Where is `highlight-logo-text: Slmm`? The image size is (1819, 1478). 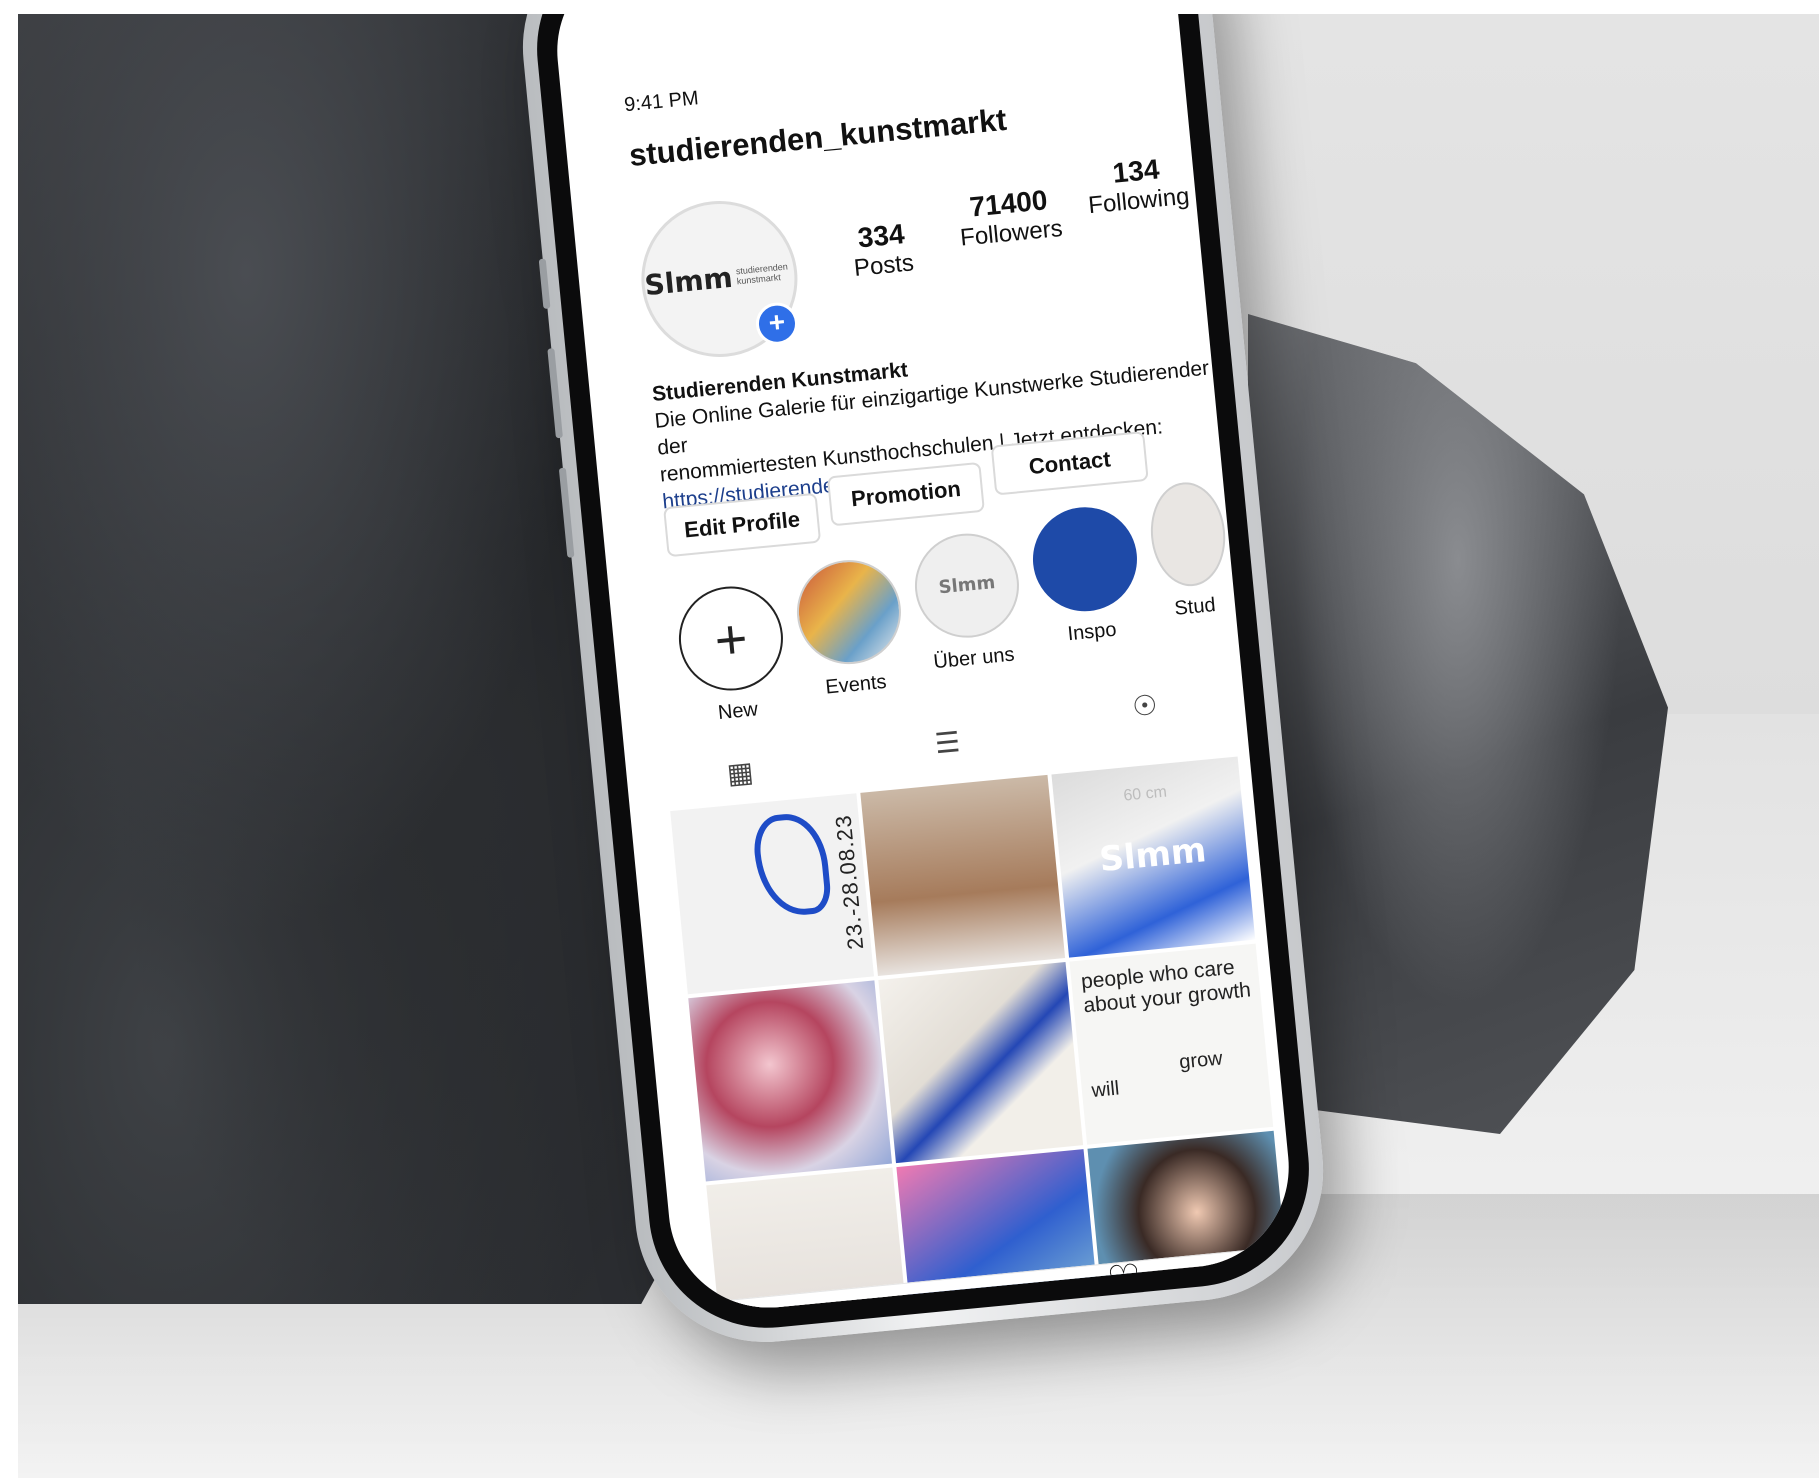 highlight-logo-text: Slmm is located at coordinates (967, 585).